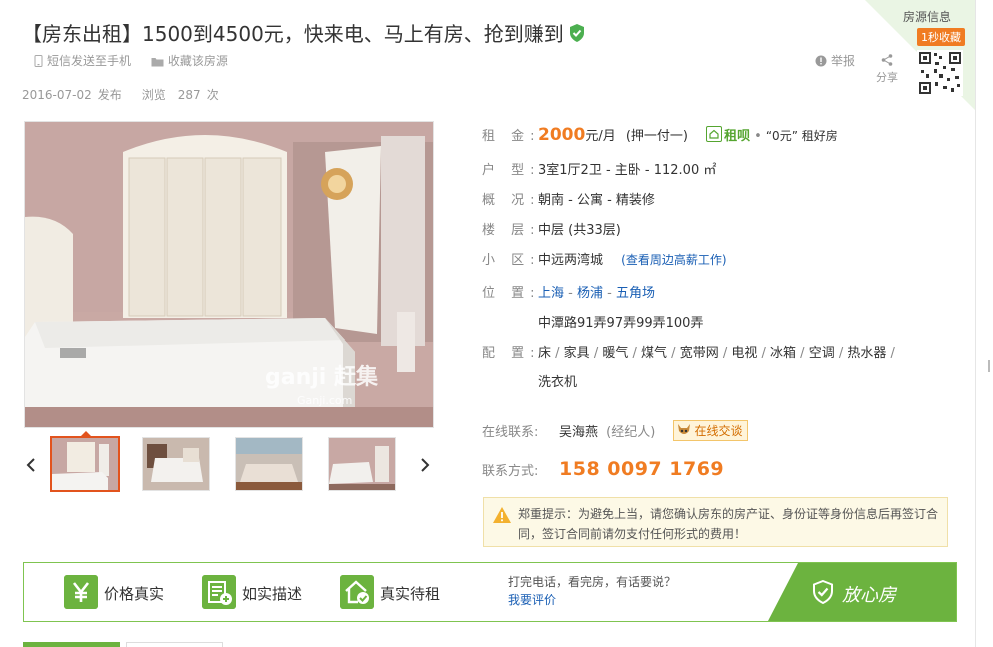 This screenshot has width=993, height=647. What do you see at coordinates (157, 62) in the screenshot?
I see `folder-icon` at bounding box center [157, 62].